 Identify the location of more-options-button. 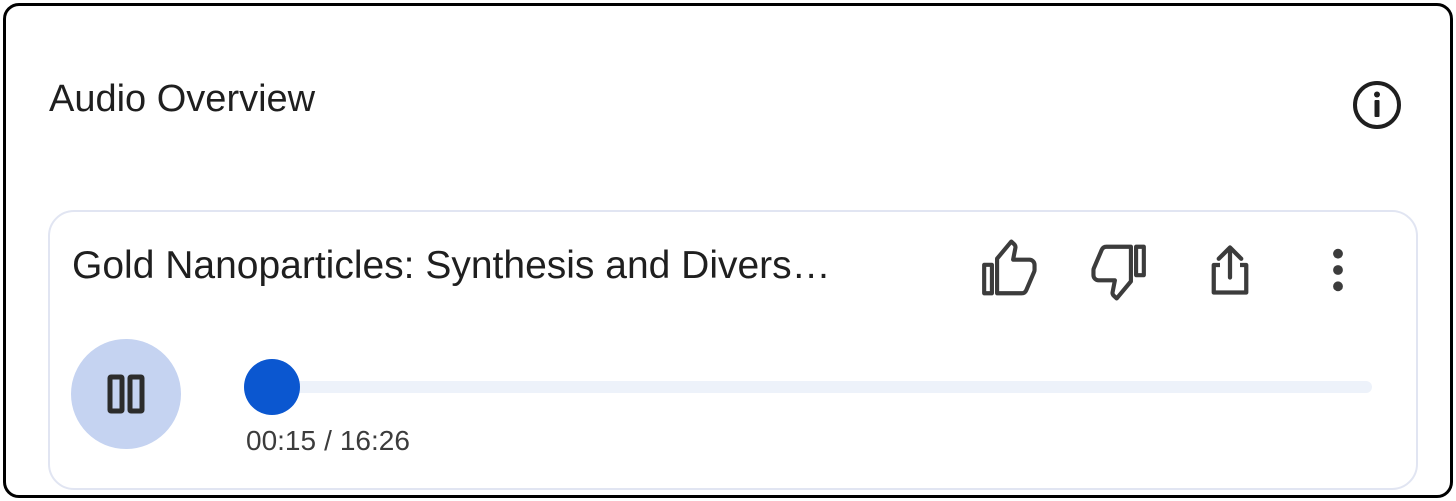
(1338, 270).